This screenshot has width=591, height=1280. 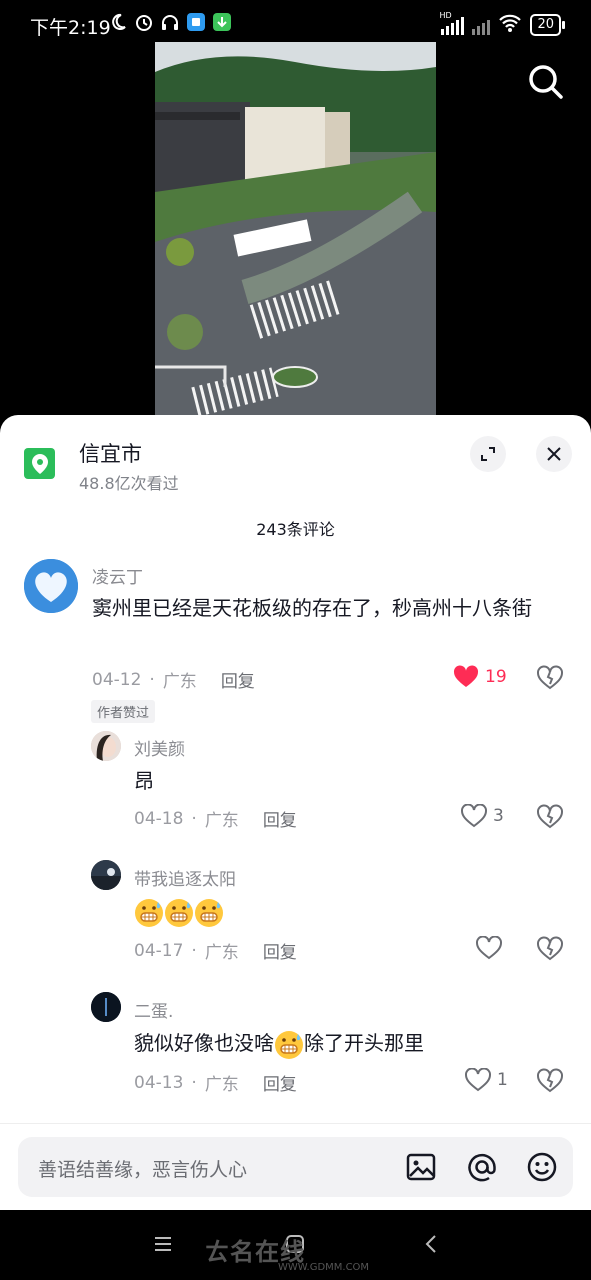 I want to click on author-liked-tag: 作者赞过, so click(x=123, y=711).